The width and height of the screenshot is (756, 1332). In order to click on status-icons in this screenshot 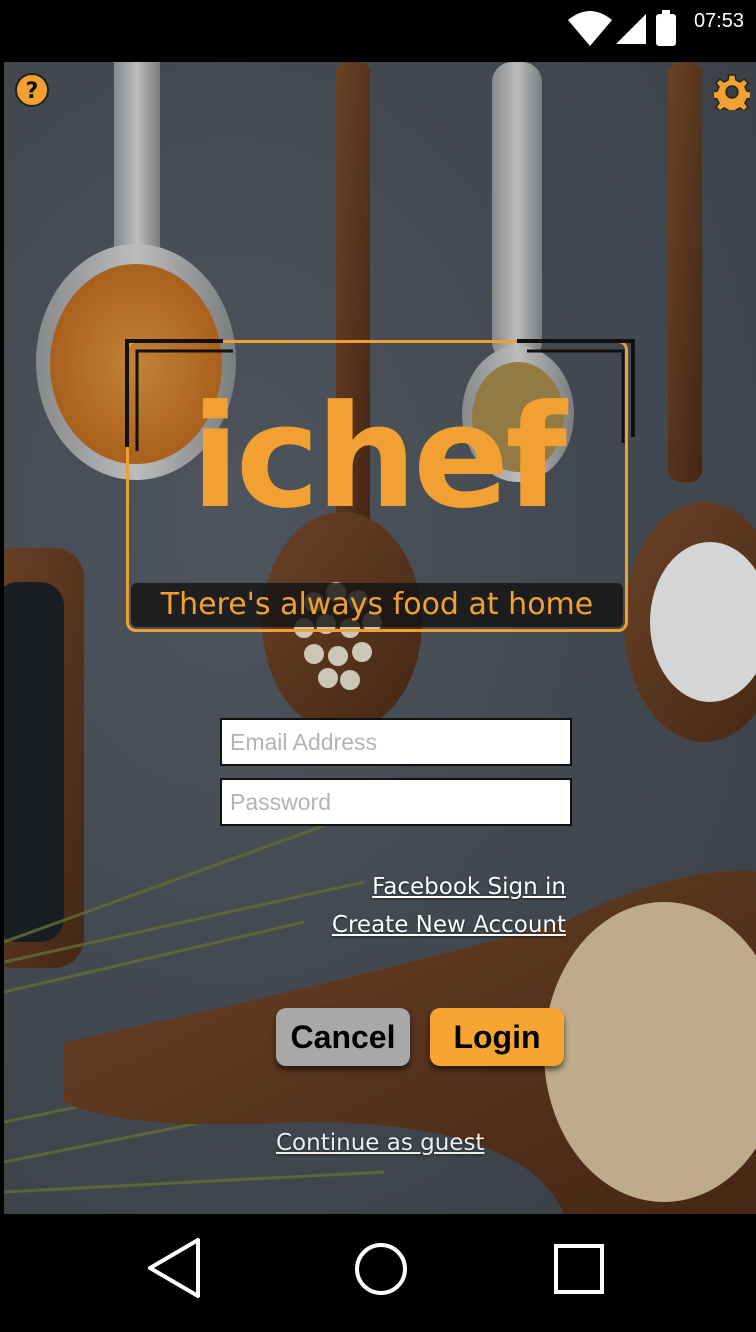, I will do `click(622, 28)`.